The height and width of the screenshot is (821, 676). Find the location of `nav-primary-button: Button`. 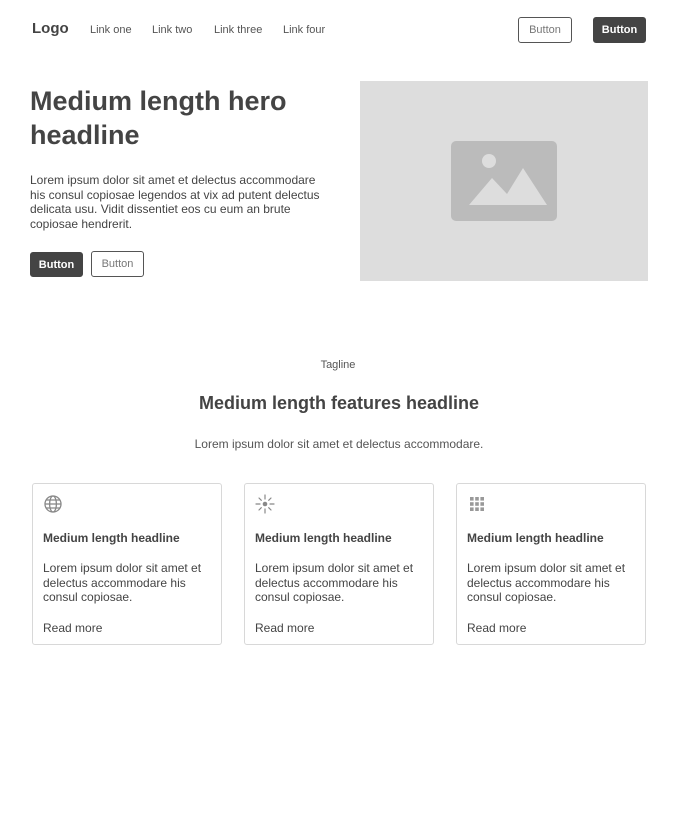

nav-primary-button: Button is located at coordinates (619, 30).